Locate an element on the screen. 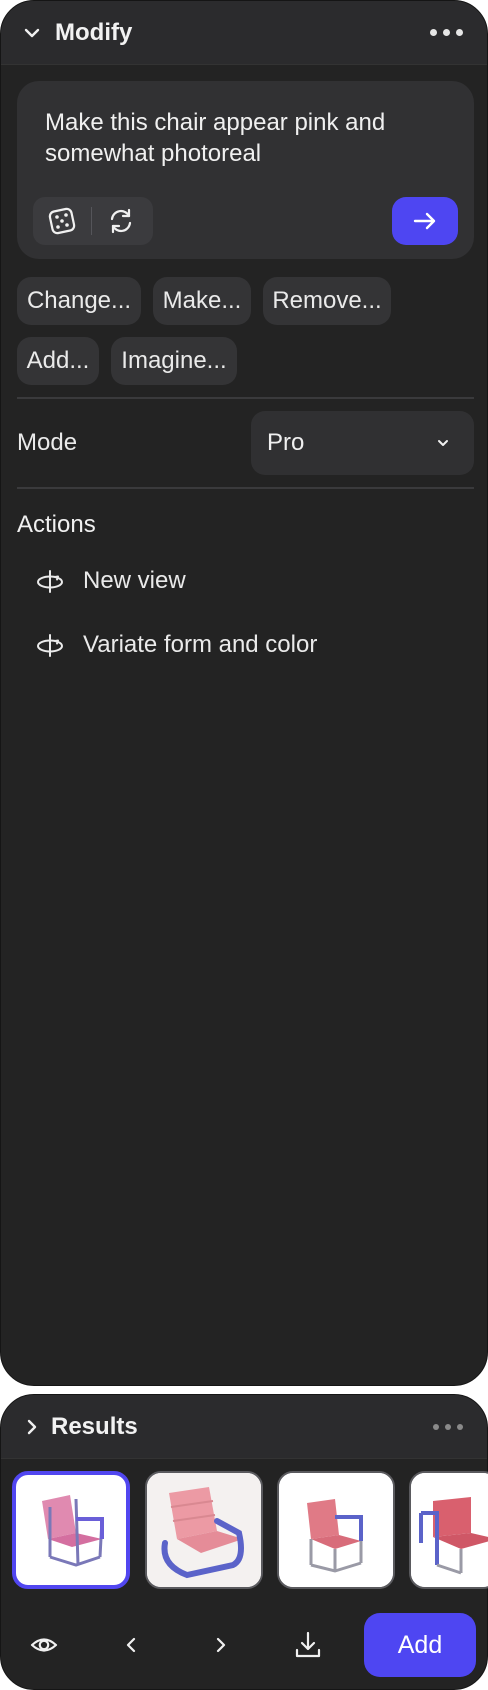 Image resolution: width=488 pixels, height=1690 pixels. action-new-view: New view is located at coordinates (109, 581).